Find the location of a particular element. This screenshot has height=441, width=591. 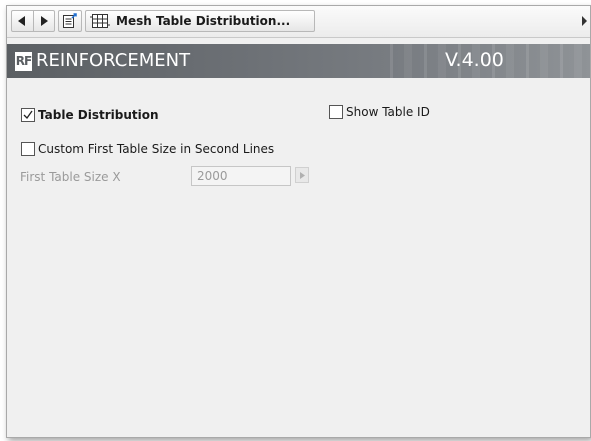

checkmark-icon is located at coordinates (28, 115).